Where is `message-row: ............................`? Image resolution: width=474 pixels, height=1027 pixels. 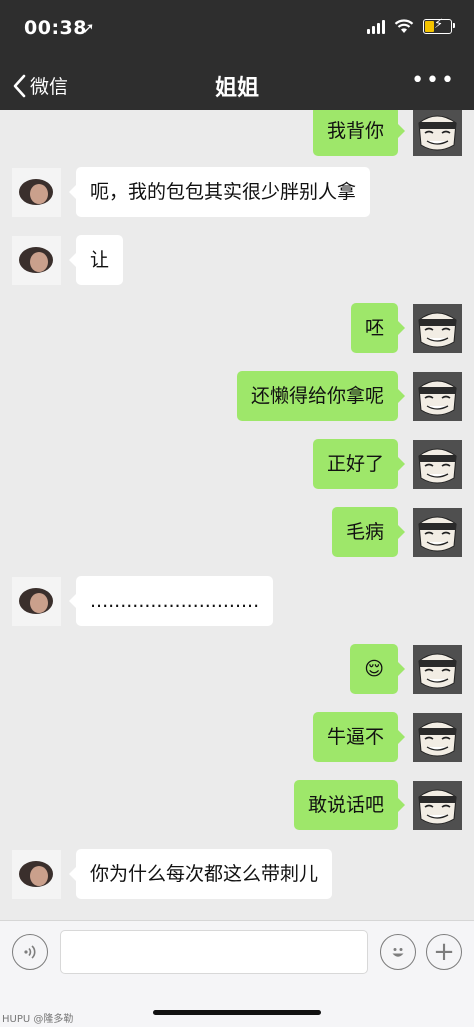 message-row: ............................ is located at coordinates (237, 600).